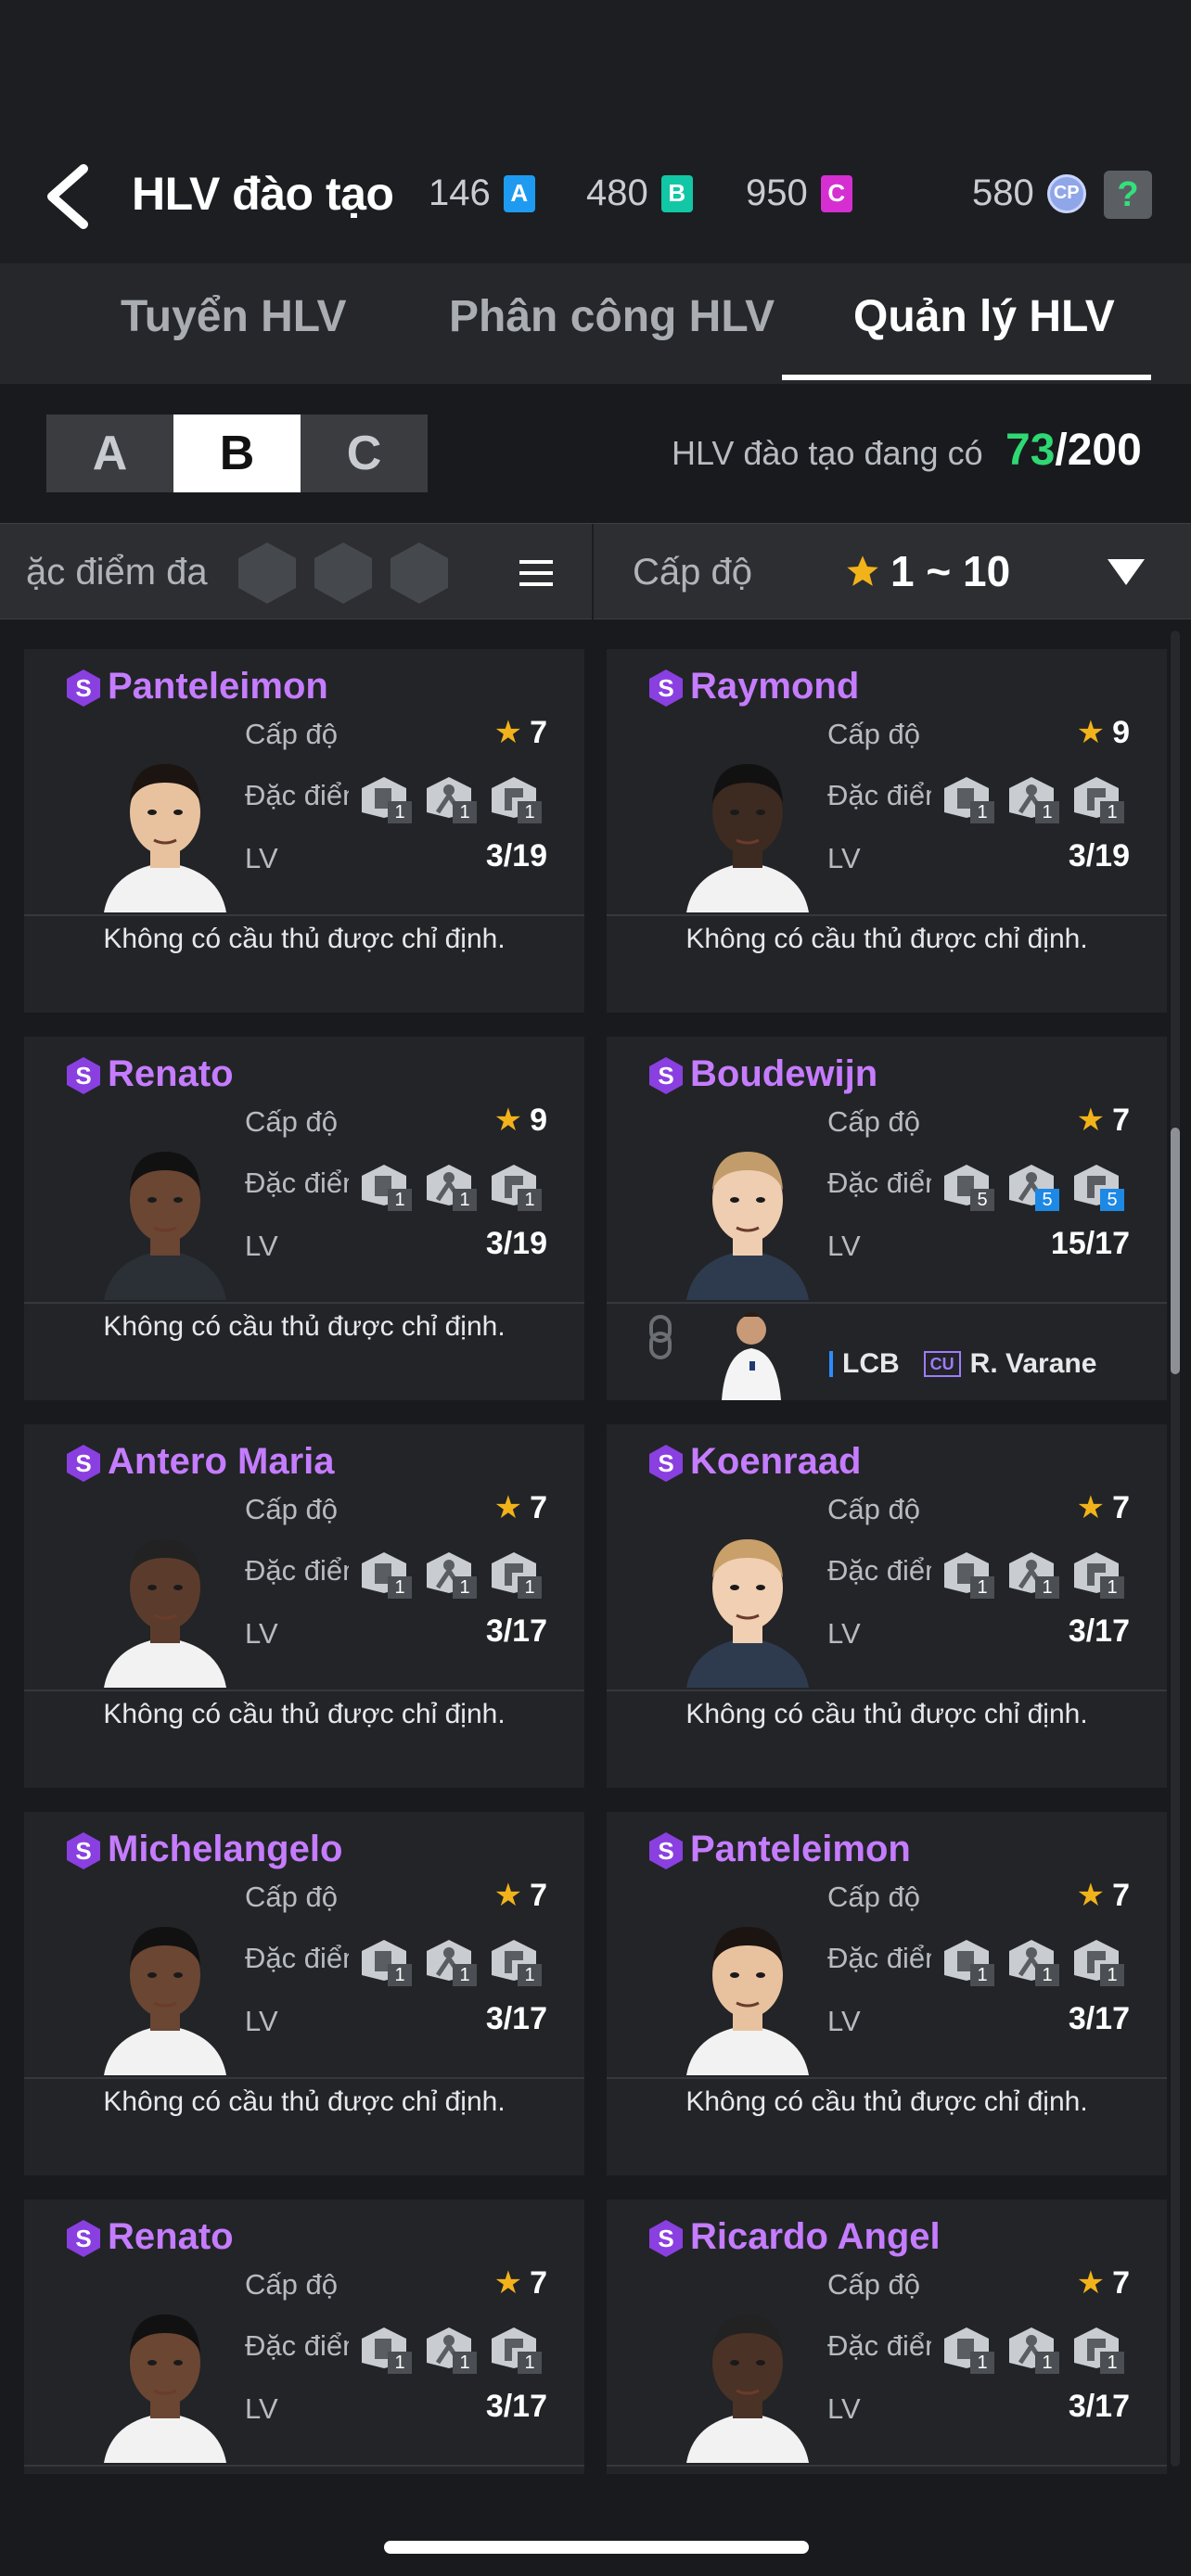 The height and width of the screenshot is (2576, 1191). Describe the element at coordinates (304, 1994) in the screenshot. I see `coach-card: S Michelangelo Cấp độ ★7 Đặc điểm 1` at that location.